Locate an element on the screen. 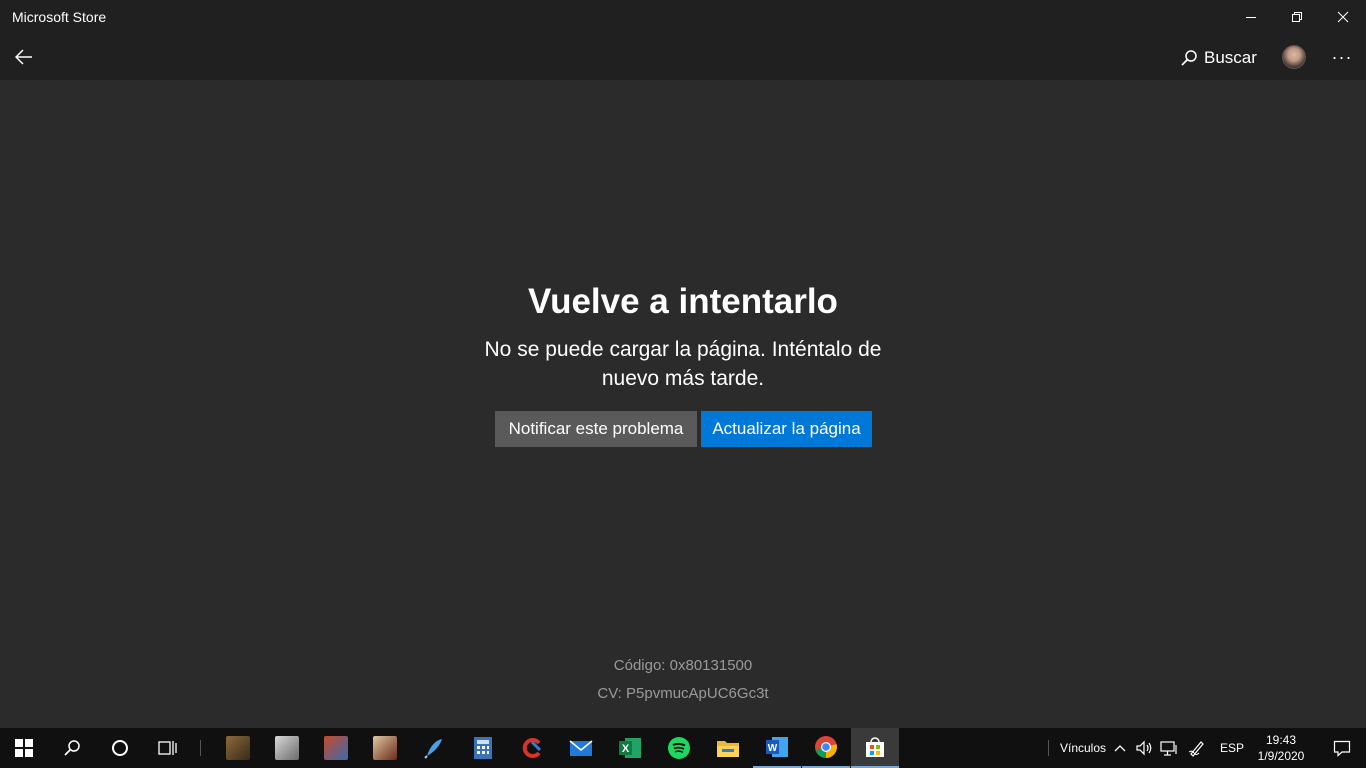 This screenshot has width=1366, height=768. clock: 19:43 1/9/2020 is located at coordinates (1281, 748).